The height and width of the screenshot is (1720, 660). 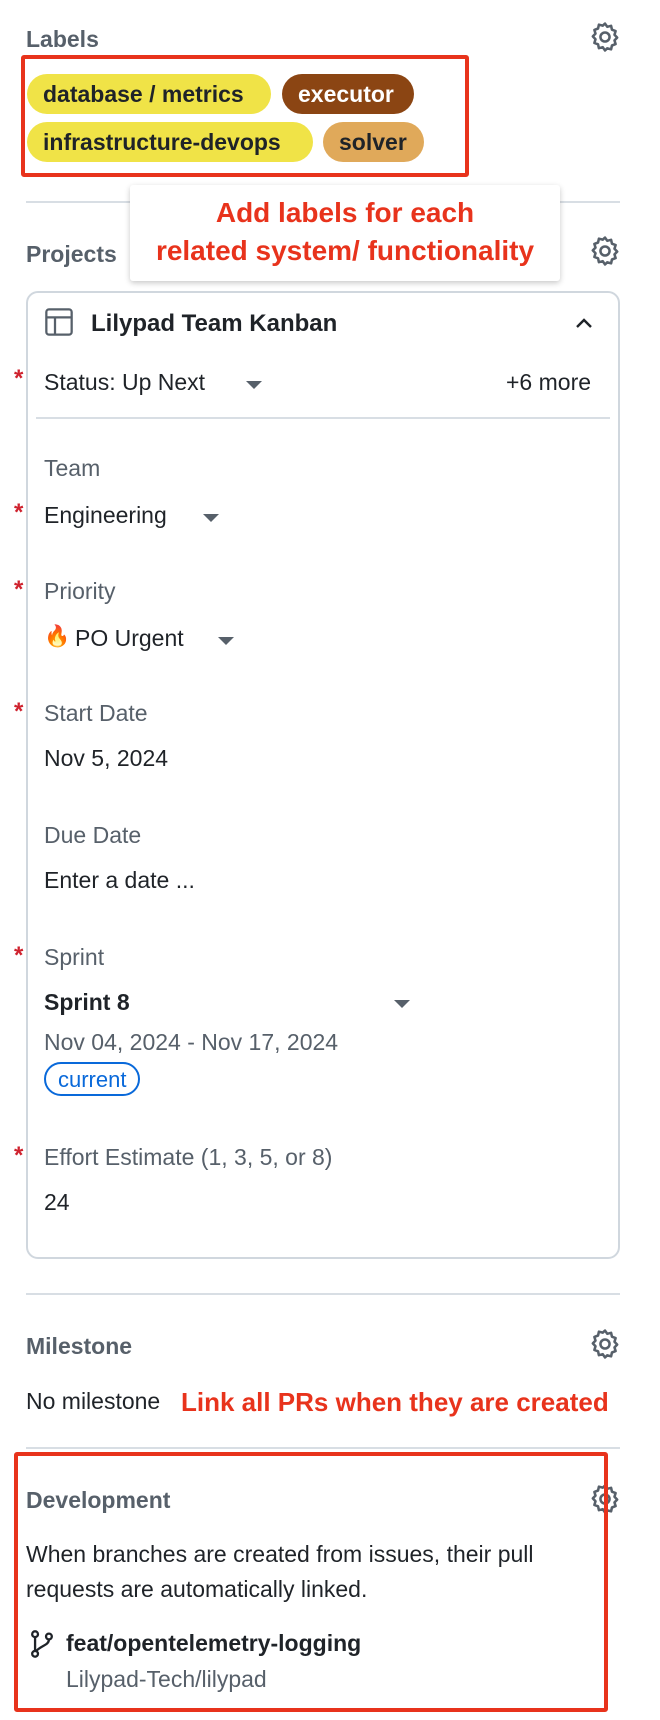 I want to click on sprint-range: Nov 04, 2024 - Nov 17, 2024, so click(x=191, y=1042).